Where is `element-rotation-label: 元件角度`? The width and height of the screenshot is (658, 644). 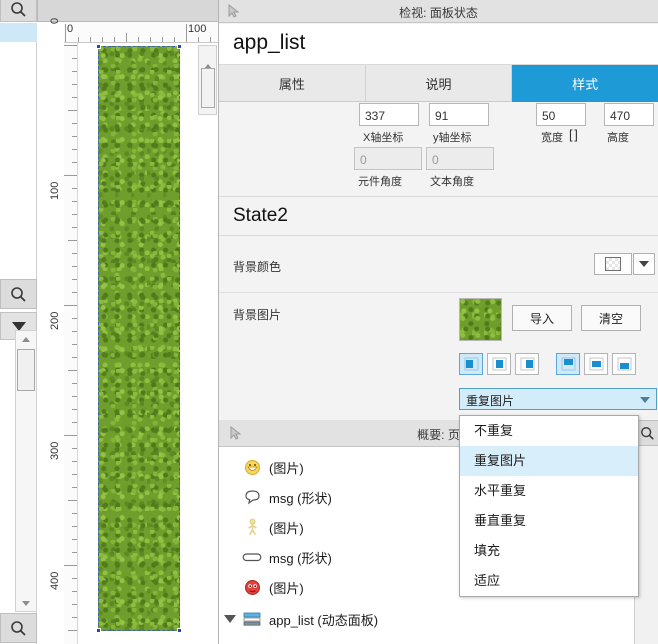
element-rotation-label: 元件角度 is located at coordinates (380, 182).